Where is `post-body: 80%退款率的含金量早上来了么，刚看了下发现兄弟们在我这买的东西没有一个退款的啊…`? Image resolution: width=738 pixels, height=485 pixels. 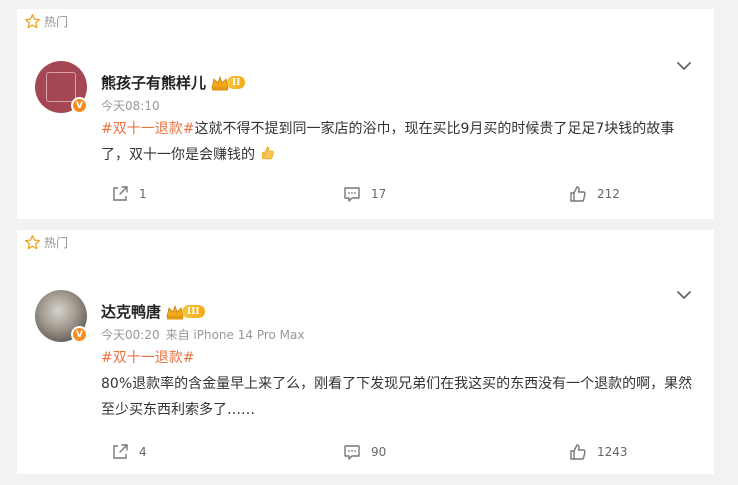 post-body: 80%退款率的含金量早上来了么，刚看了下发现兄弟们在我这买的东西没有一个退款的啊… is located at coordinates (397, 397).